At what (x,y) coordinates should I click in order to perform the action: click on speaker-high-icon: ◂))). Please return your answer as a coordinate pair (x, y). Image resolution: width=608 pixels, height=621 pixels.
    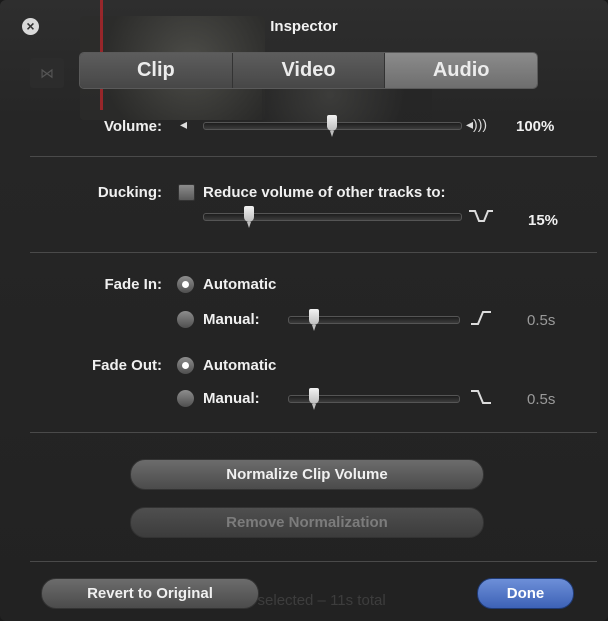
    Looking at the image, I should click on (477, 124).